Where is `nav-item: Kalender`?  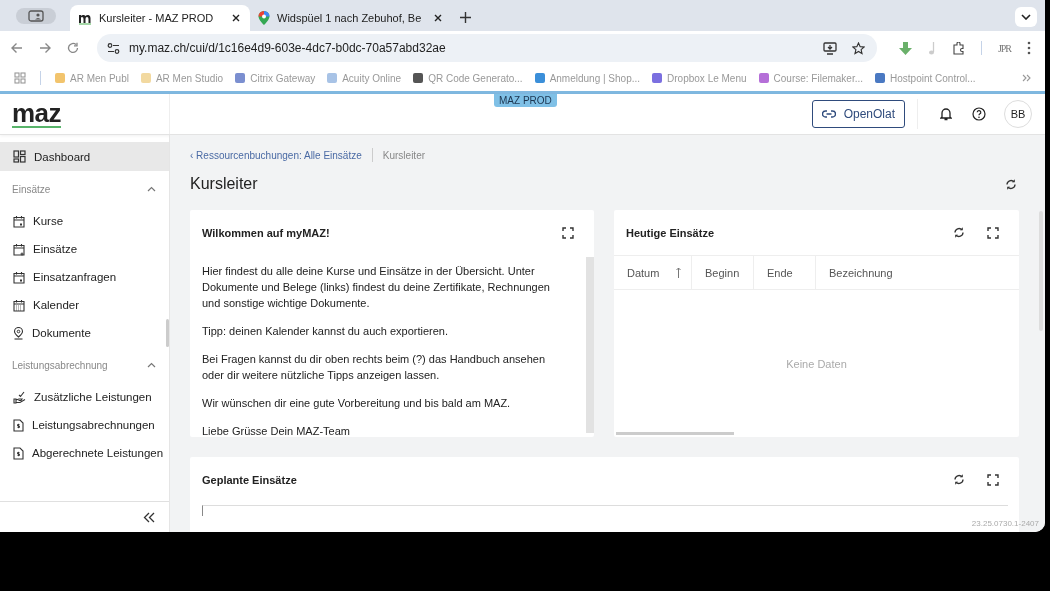 nav-item: Kalender is located at coordinates (84, 305).